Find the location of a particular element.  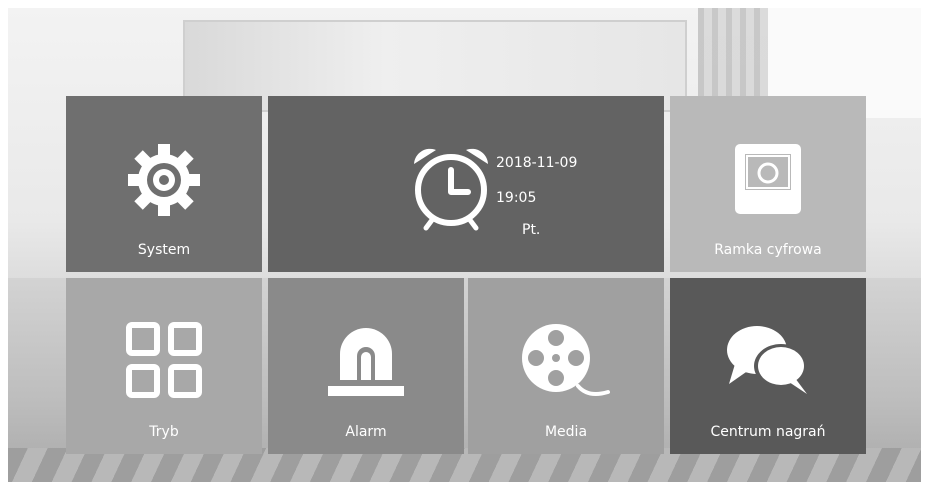

digital-frame-tile: Ramka cyfrowa is located at coordinates (768, 184).